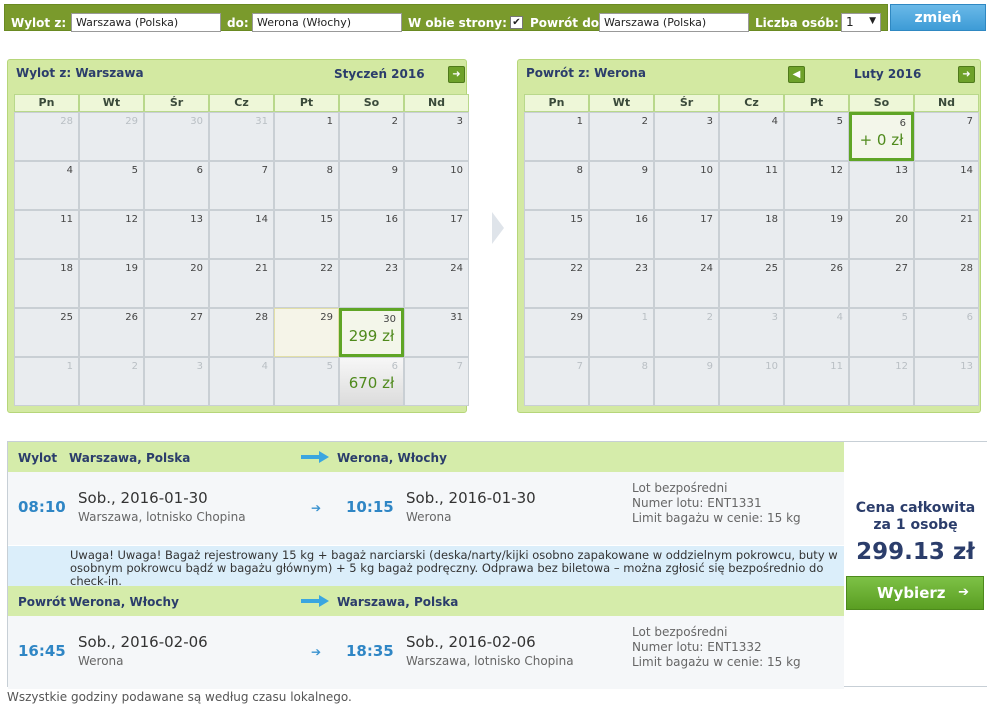  Describe the element at coordinates (371, 381) in the screenshot. I see `calendar-day: 6 670 zł` at that location.